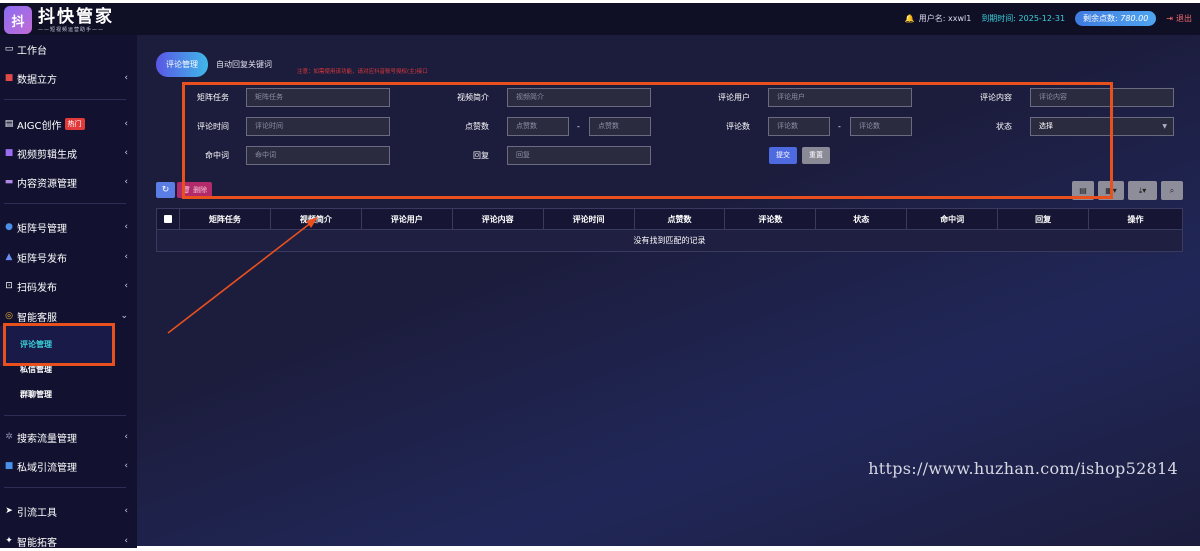 Image resolution: width=1200 pixels, height=551 pixels. What do you see at coordinates (1172, 190) in the screenshot?
I see `search-icon: ⌕` at bounding box center [1172, 190].